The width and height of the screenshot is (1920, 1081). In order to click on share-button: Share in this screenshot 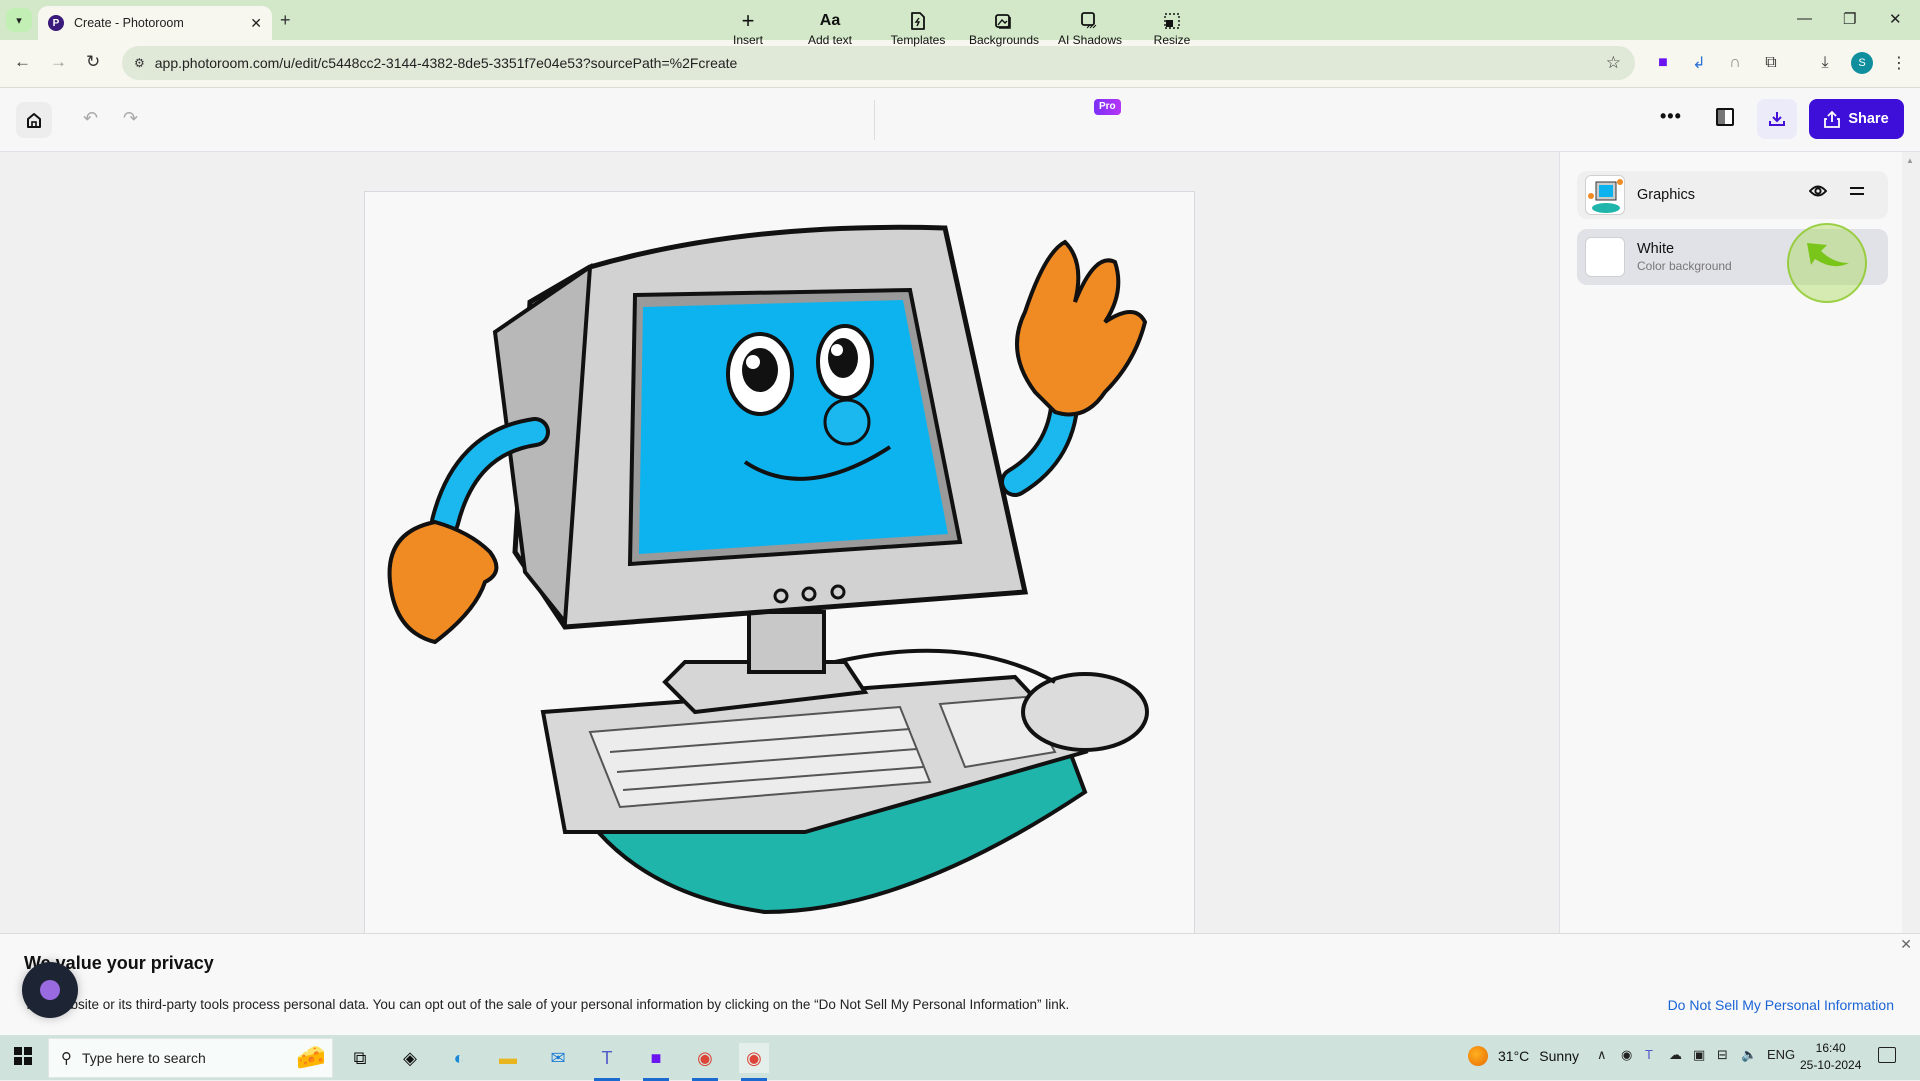, I will do `click(1856, 119)`.